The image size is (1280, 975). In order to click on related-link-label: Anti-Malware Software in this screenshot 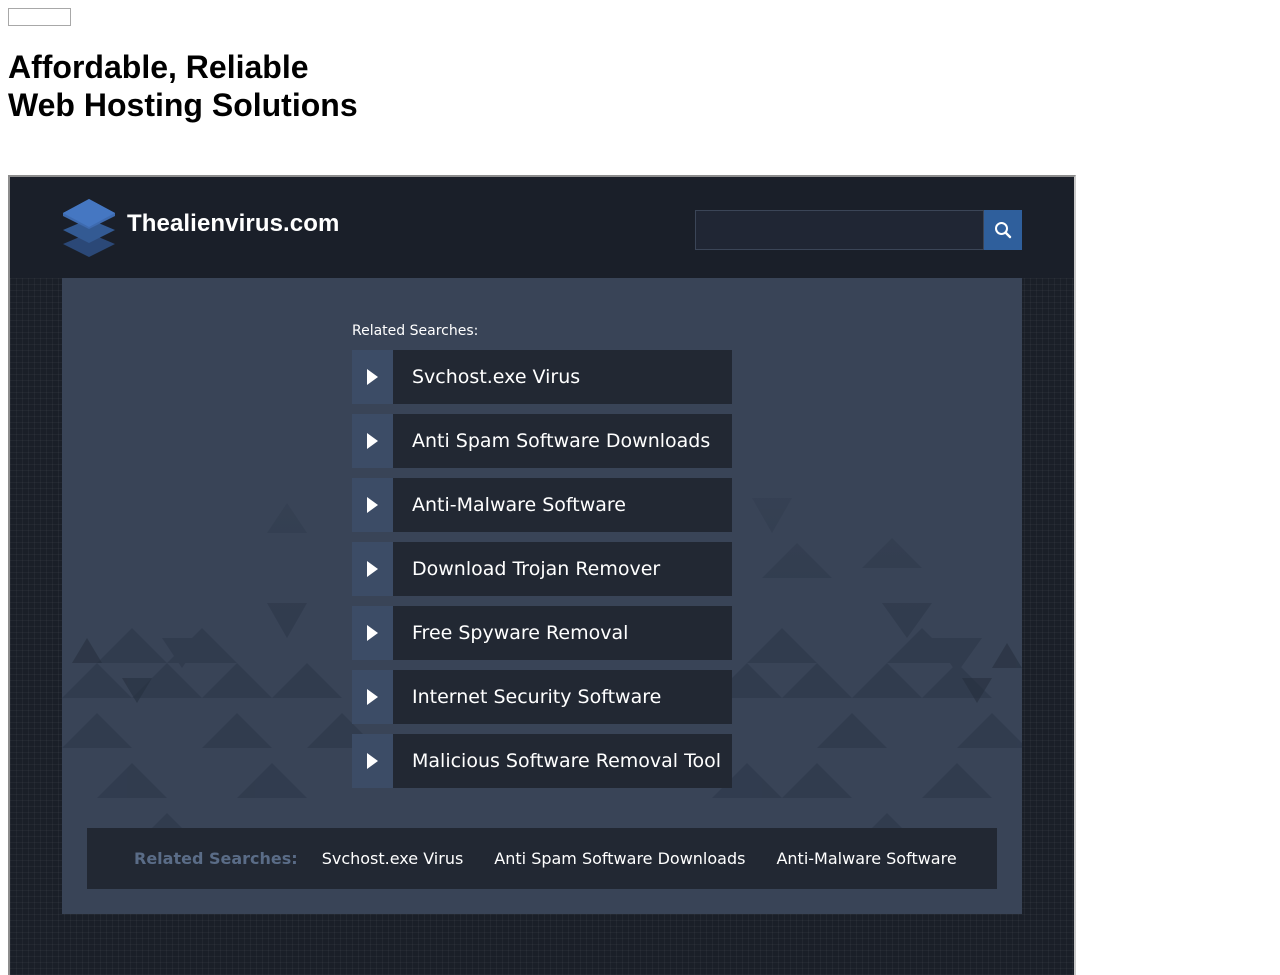, I will do `click(519, 505)`.